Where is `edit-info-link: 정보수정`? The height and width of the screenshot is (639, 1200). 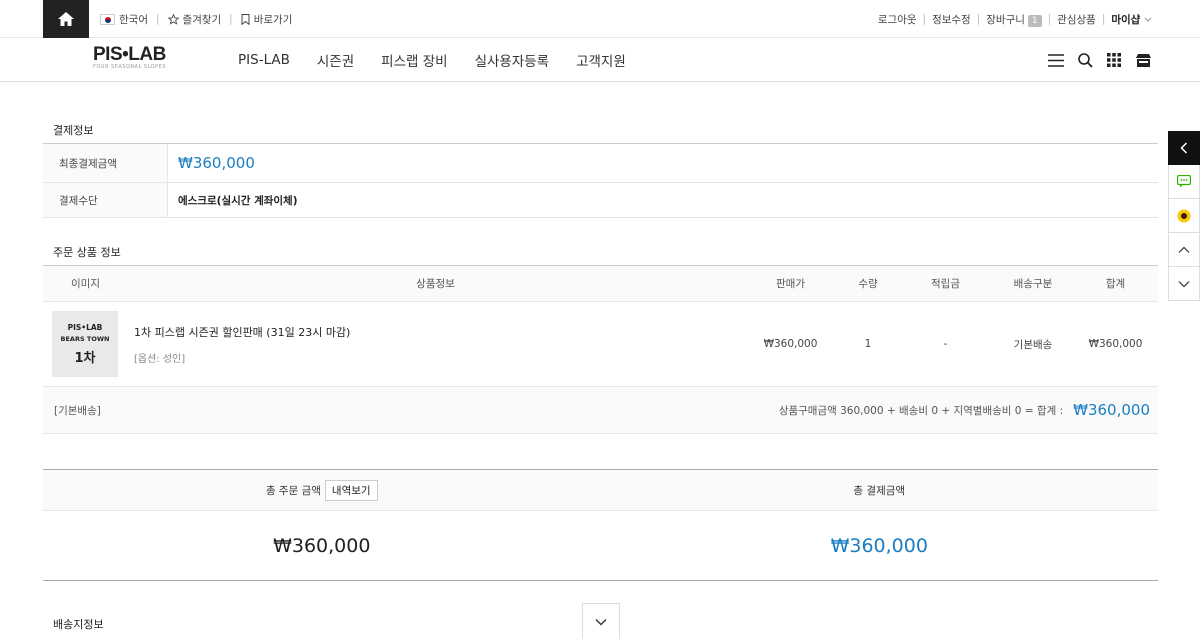
edit-info-link: 정보수정 is located at coordinates (951, 19).